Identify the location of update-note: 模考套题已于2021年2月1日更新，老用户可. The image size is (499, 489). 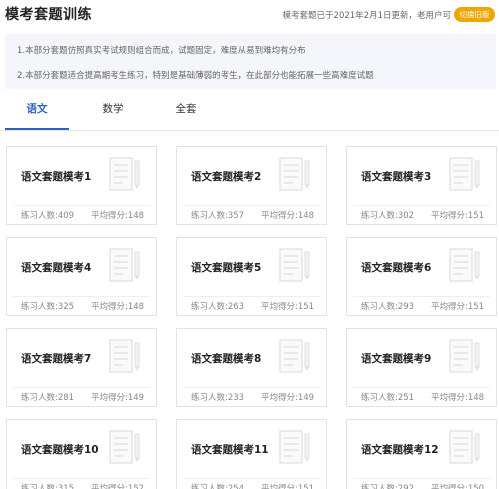
(366, 16).